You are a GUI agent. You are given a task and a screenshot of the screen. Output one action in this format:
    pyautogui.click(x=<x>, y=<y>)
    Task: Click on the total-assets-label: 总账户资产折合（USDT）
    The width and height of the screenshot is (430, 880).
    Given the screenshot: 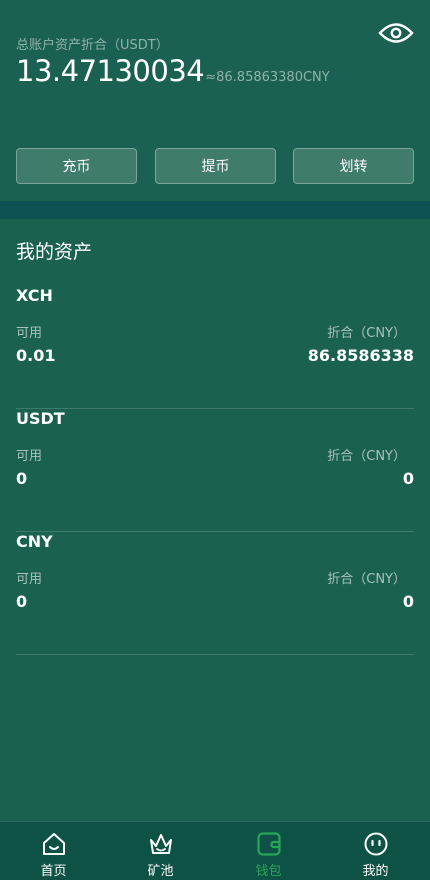 What is the action you would take?
    pyautogui.click(x=92, y=45)
    